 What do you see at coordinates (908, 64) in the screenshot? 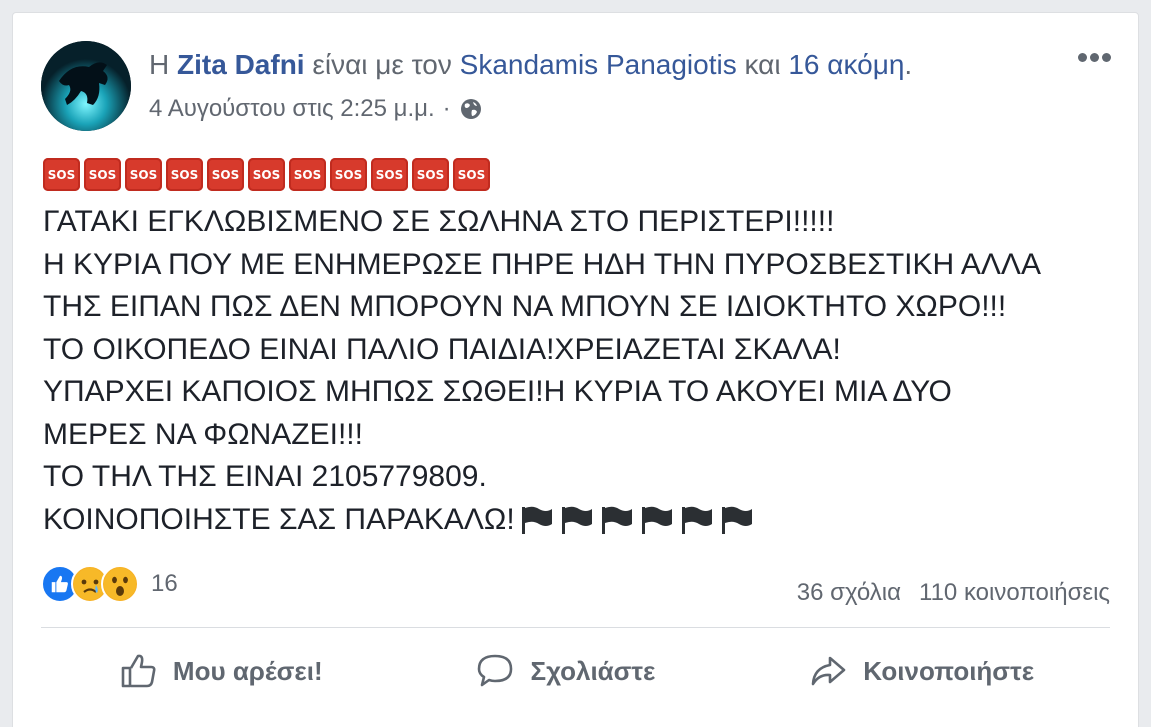
I see `header-period: .` at bounding box center [908, 64].